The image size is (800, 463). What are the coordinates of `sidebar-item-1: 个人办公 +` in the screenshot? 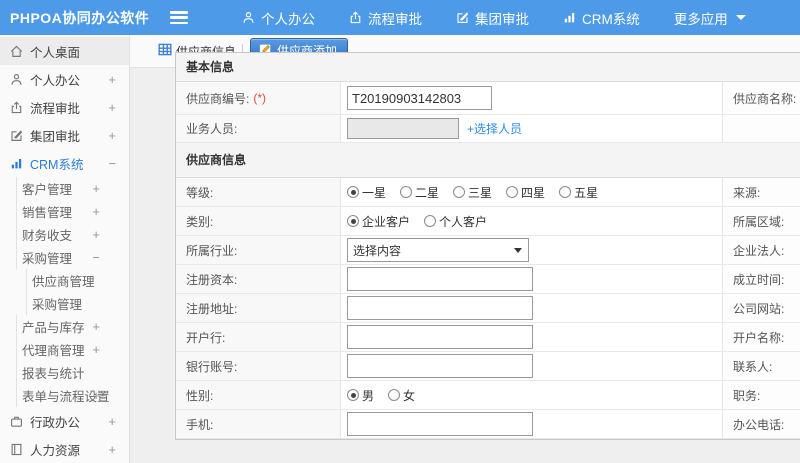 It's located at (64, 79).